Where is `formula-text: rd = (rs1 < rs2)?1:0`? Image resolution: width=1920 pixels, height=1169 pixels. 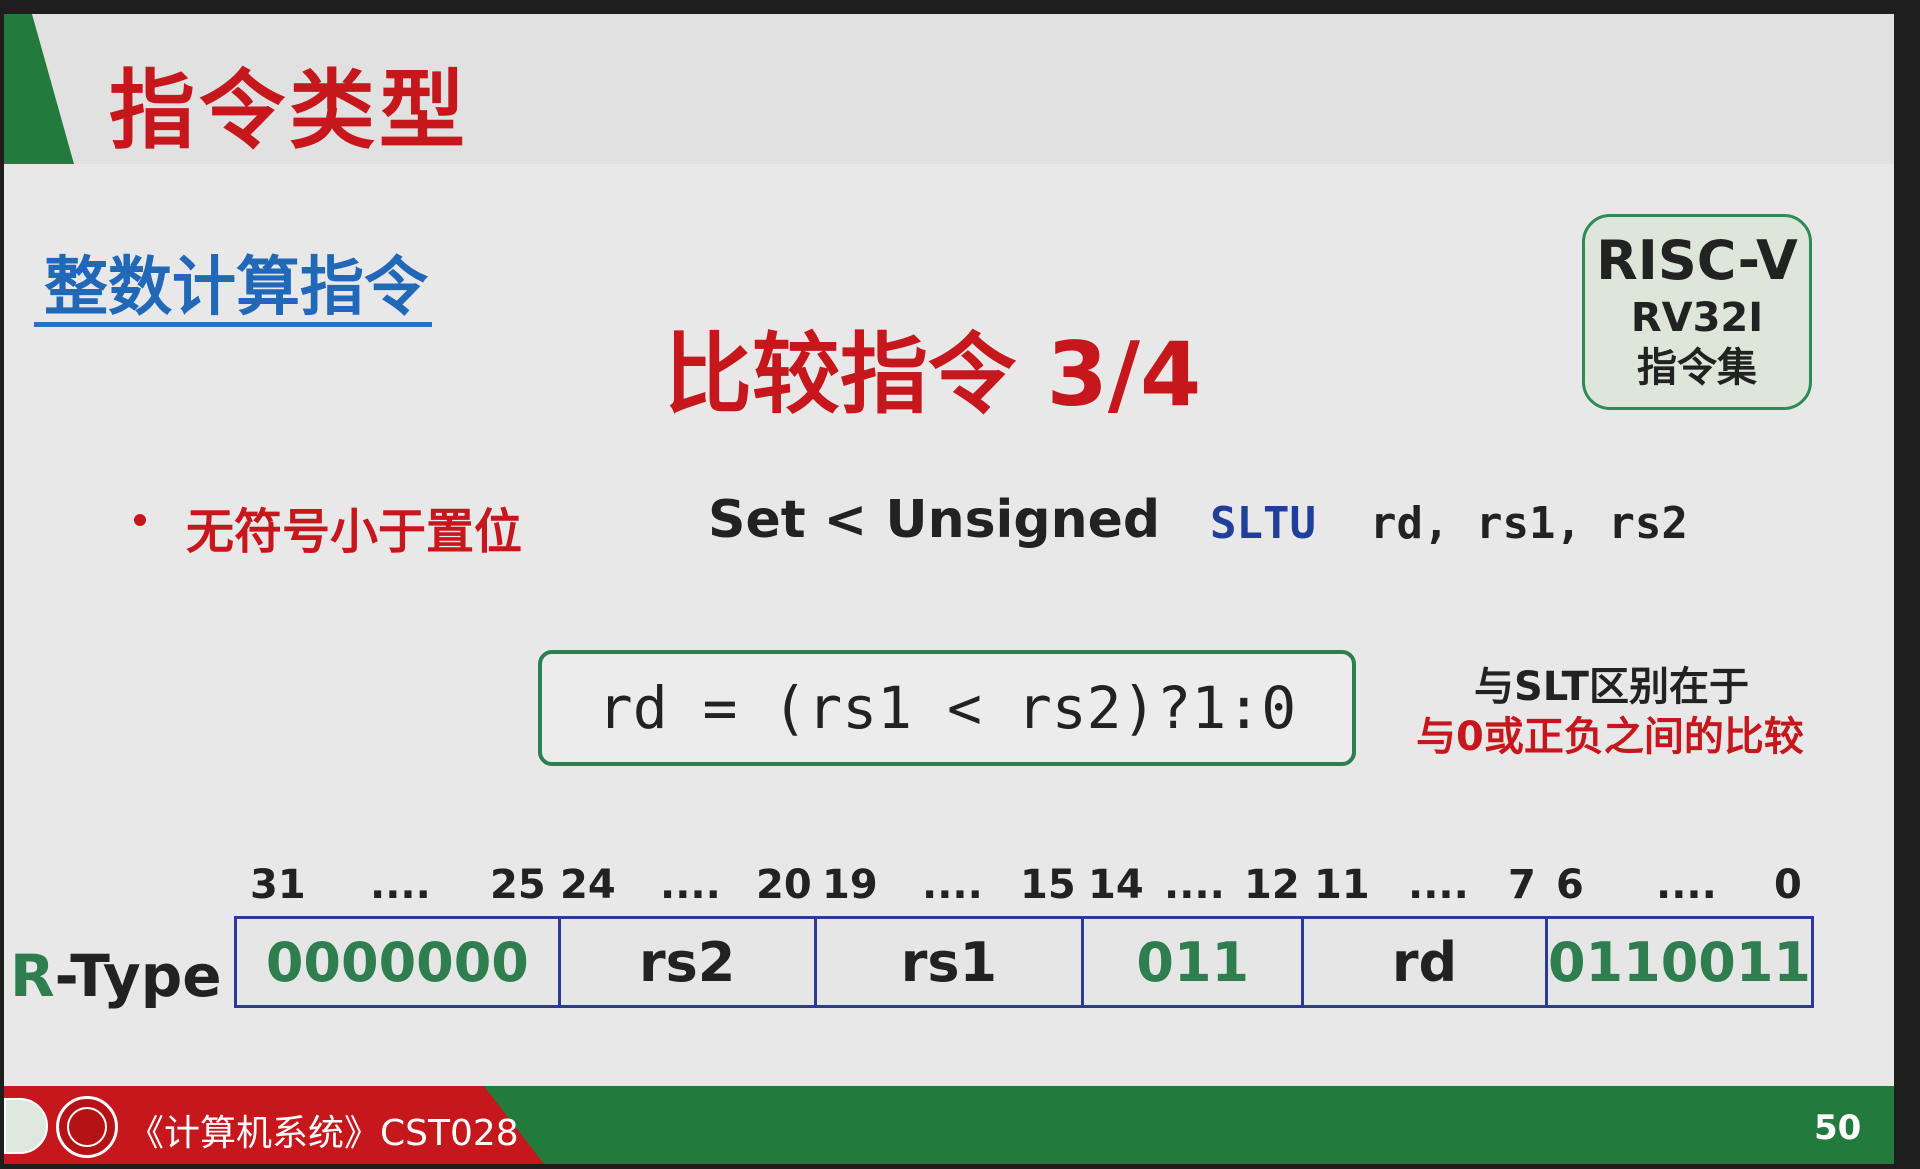 formula-text: rd = (rs1 < rs2)?1:0 is located at coordinates (947, 708).